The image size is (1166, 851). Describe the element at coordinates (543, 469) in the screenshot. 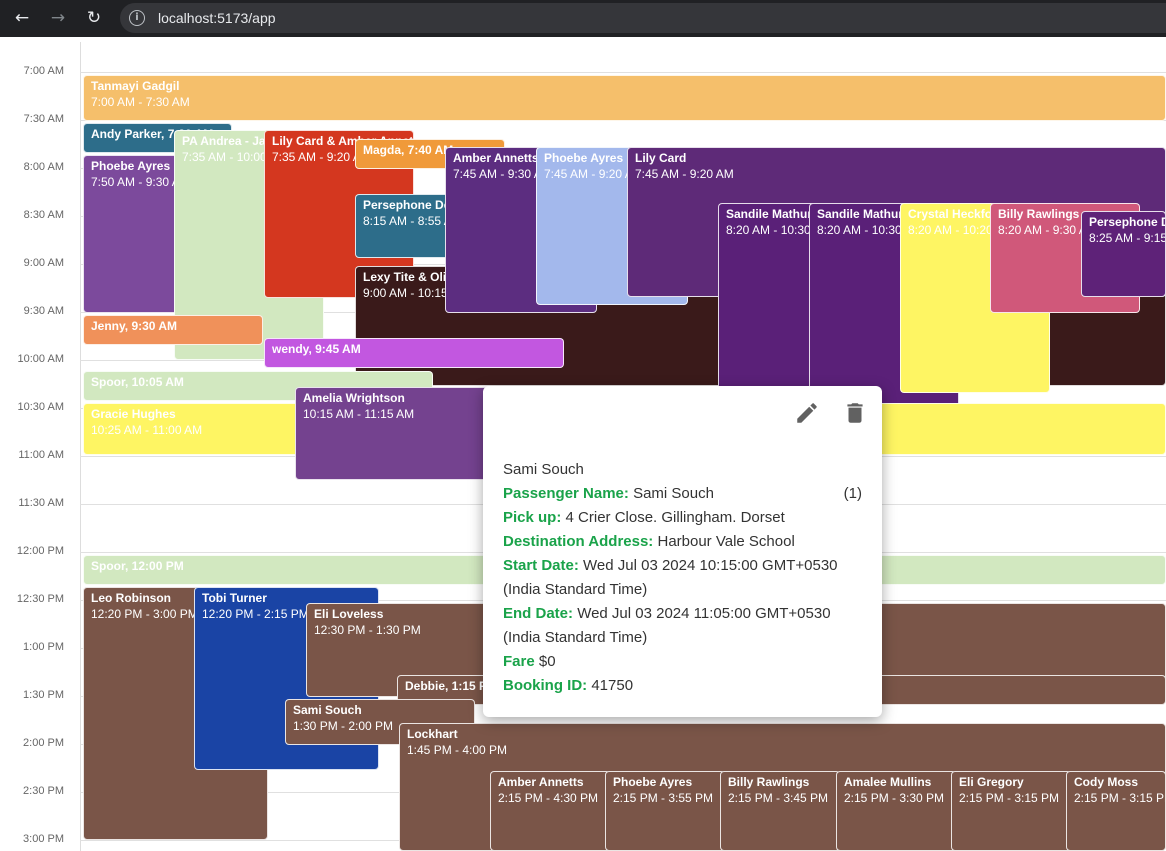

I see `popup-heading: Sami Souch` at that location.